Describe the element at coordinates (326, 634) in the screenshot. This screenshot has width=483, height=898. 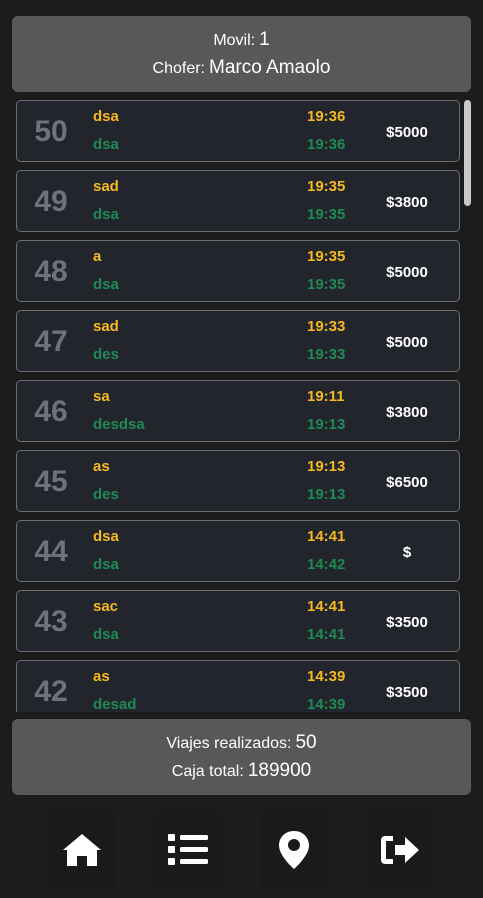
I see `trip-end-time: 14:41` at that location.